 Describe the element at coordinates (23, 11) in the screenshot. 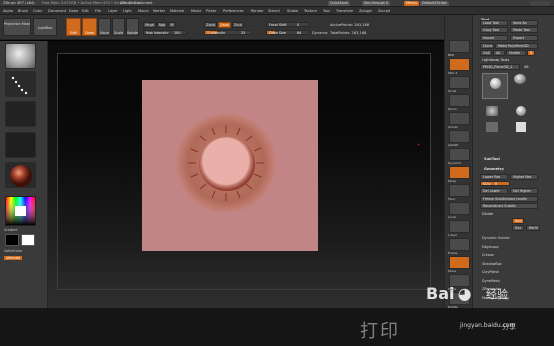

I see `menu-item-brush: Brush` at that location.